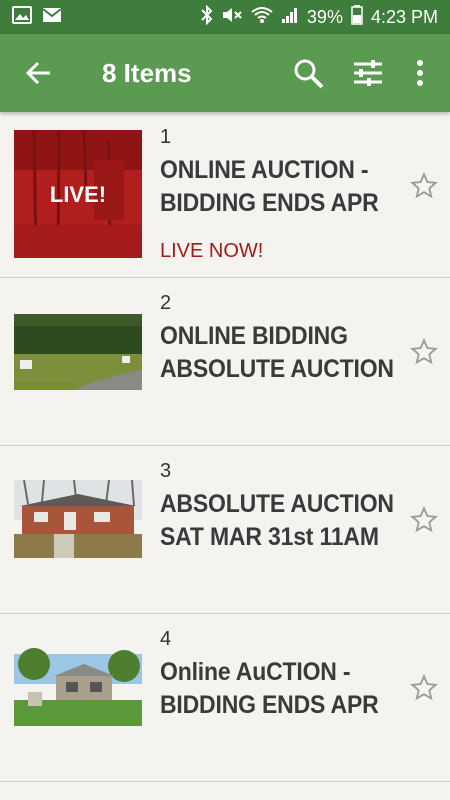 This screenshot has height=800, width=450. What do you see at coordinates (279, 187) in the screenshot?
I see `item-title: ONLINE AUCTION - BIDDING ENDS APR` at bounding box center [279, 187].